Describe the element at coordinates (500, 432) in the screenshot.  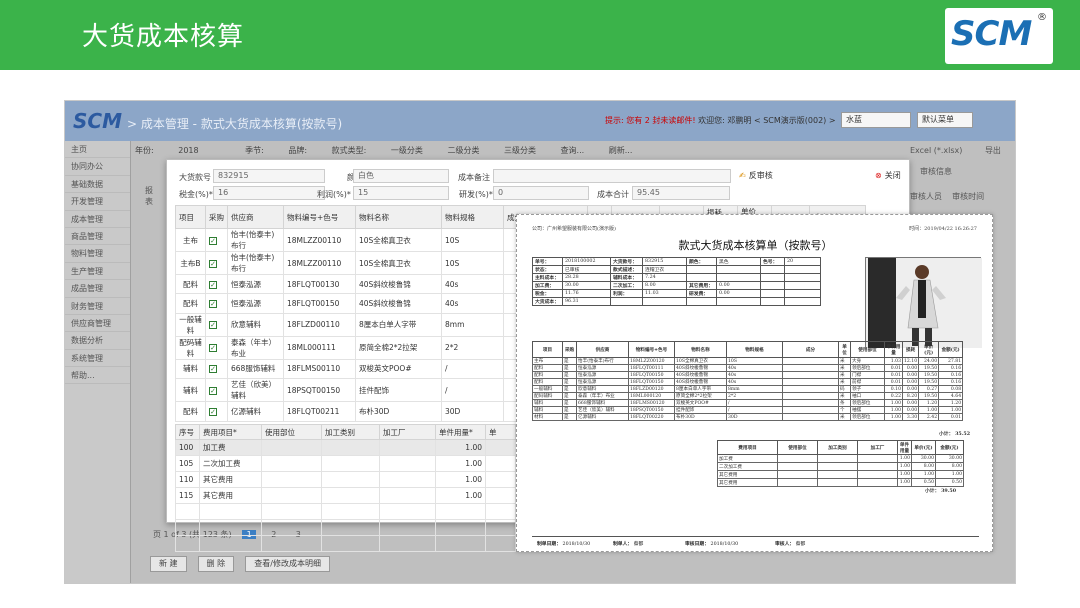
I see `fee-col-header: 单` at that location.